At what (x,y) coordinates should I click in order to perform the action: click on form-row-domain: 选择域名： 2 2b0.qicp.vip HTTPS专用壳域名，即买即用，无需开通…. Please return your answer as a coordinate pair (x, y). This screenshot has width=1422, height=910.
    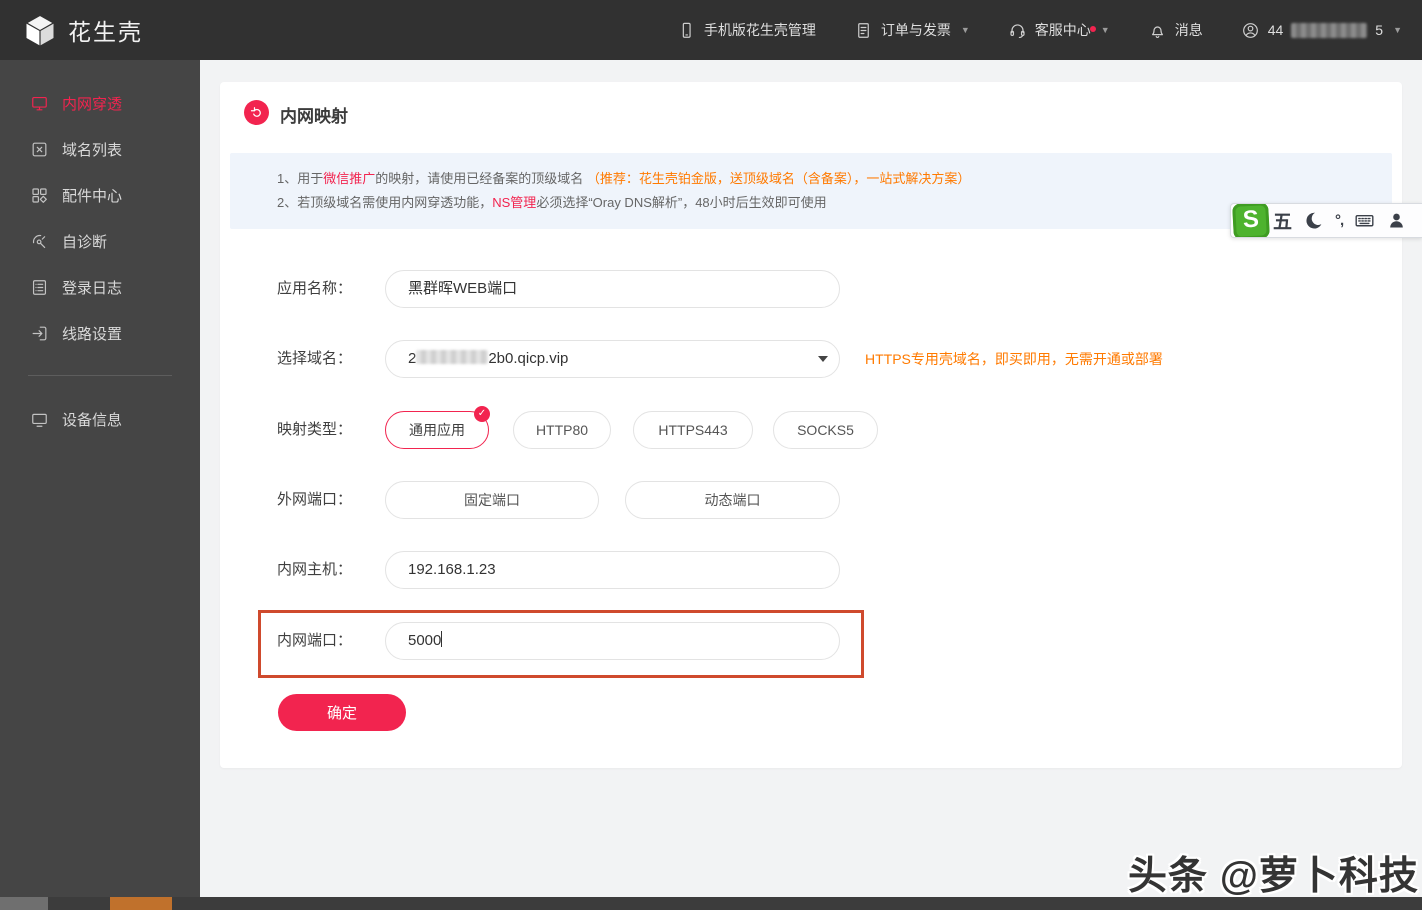
    Looking at the image, I should click on (811, 359).